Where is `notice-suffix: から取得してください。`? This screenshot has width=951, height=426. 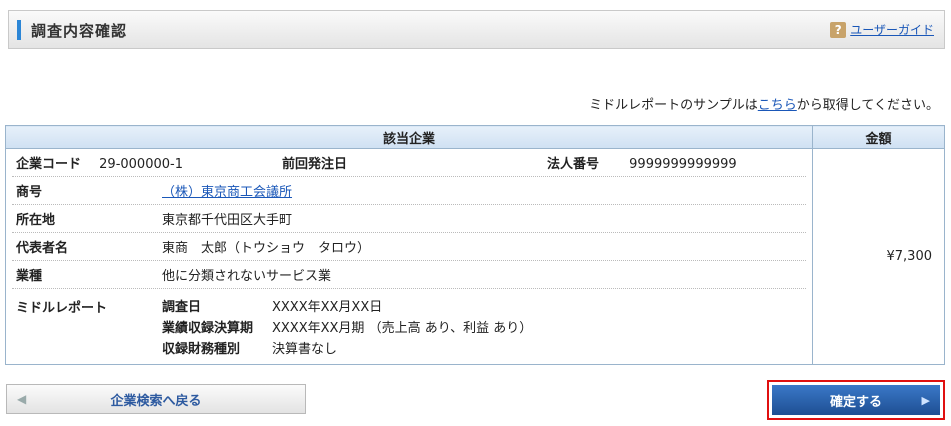 notice-suffix: から取得してください。 is located at coordinates (867, 105).